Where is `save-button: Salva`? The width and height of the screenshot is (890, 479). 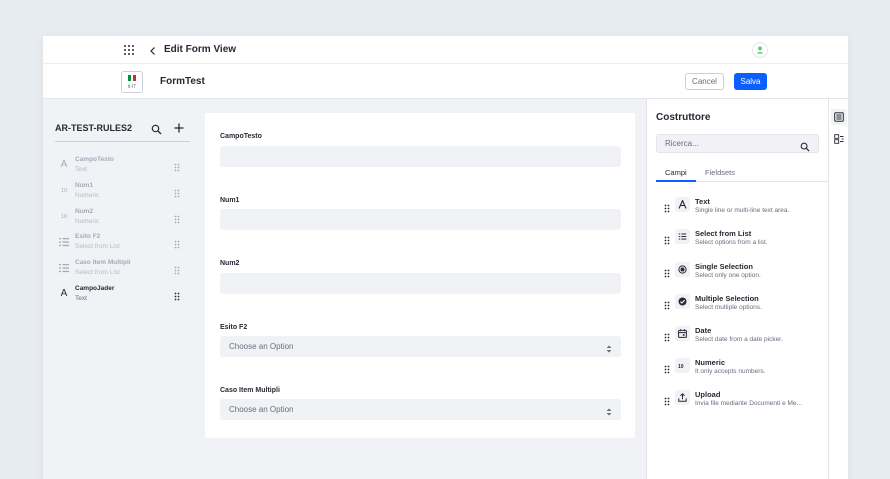
save-button: Salva is located at coordinates (750, 81).